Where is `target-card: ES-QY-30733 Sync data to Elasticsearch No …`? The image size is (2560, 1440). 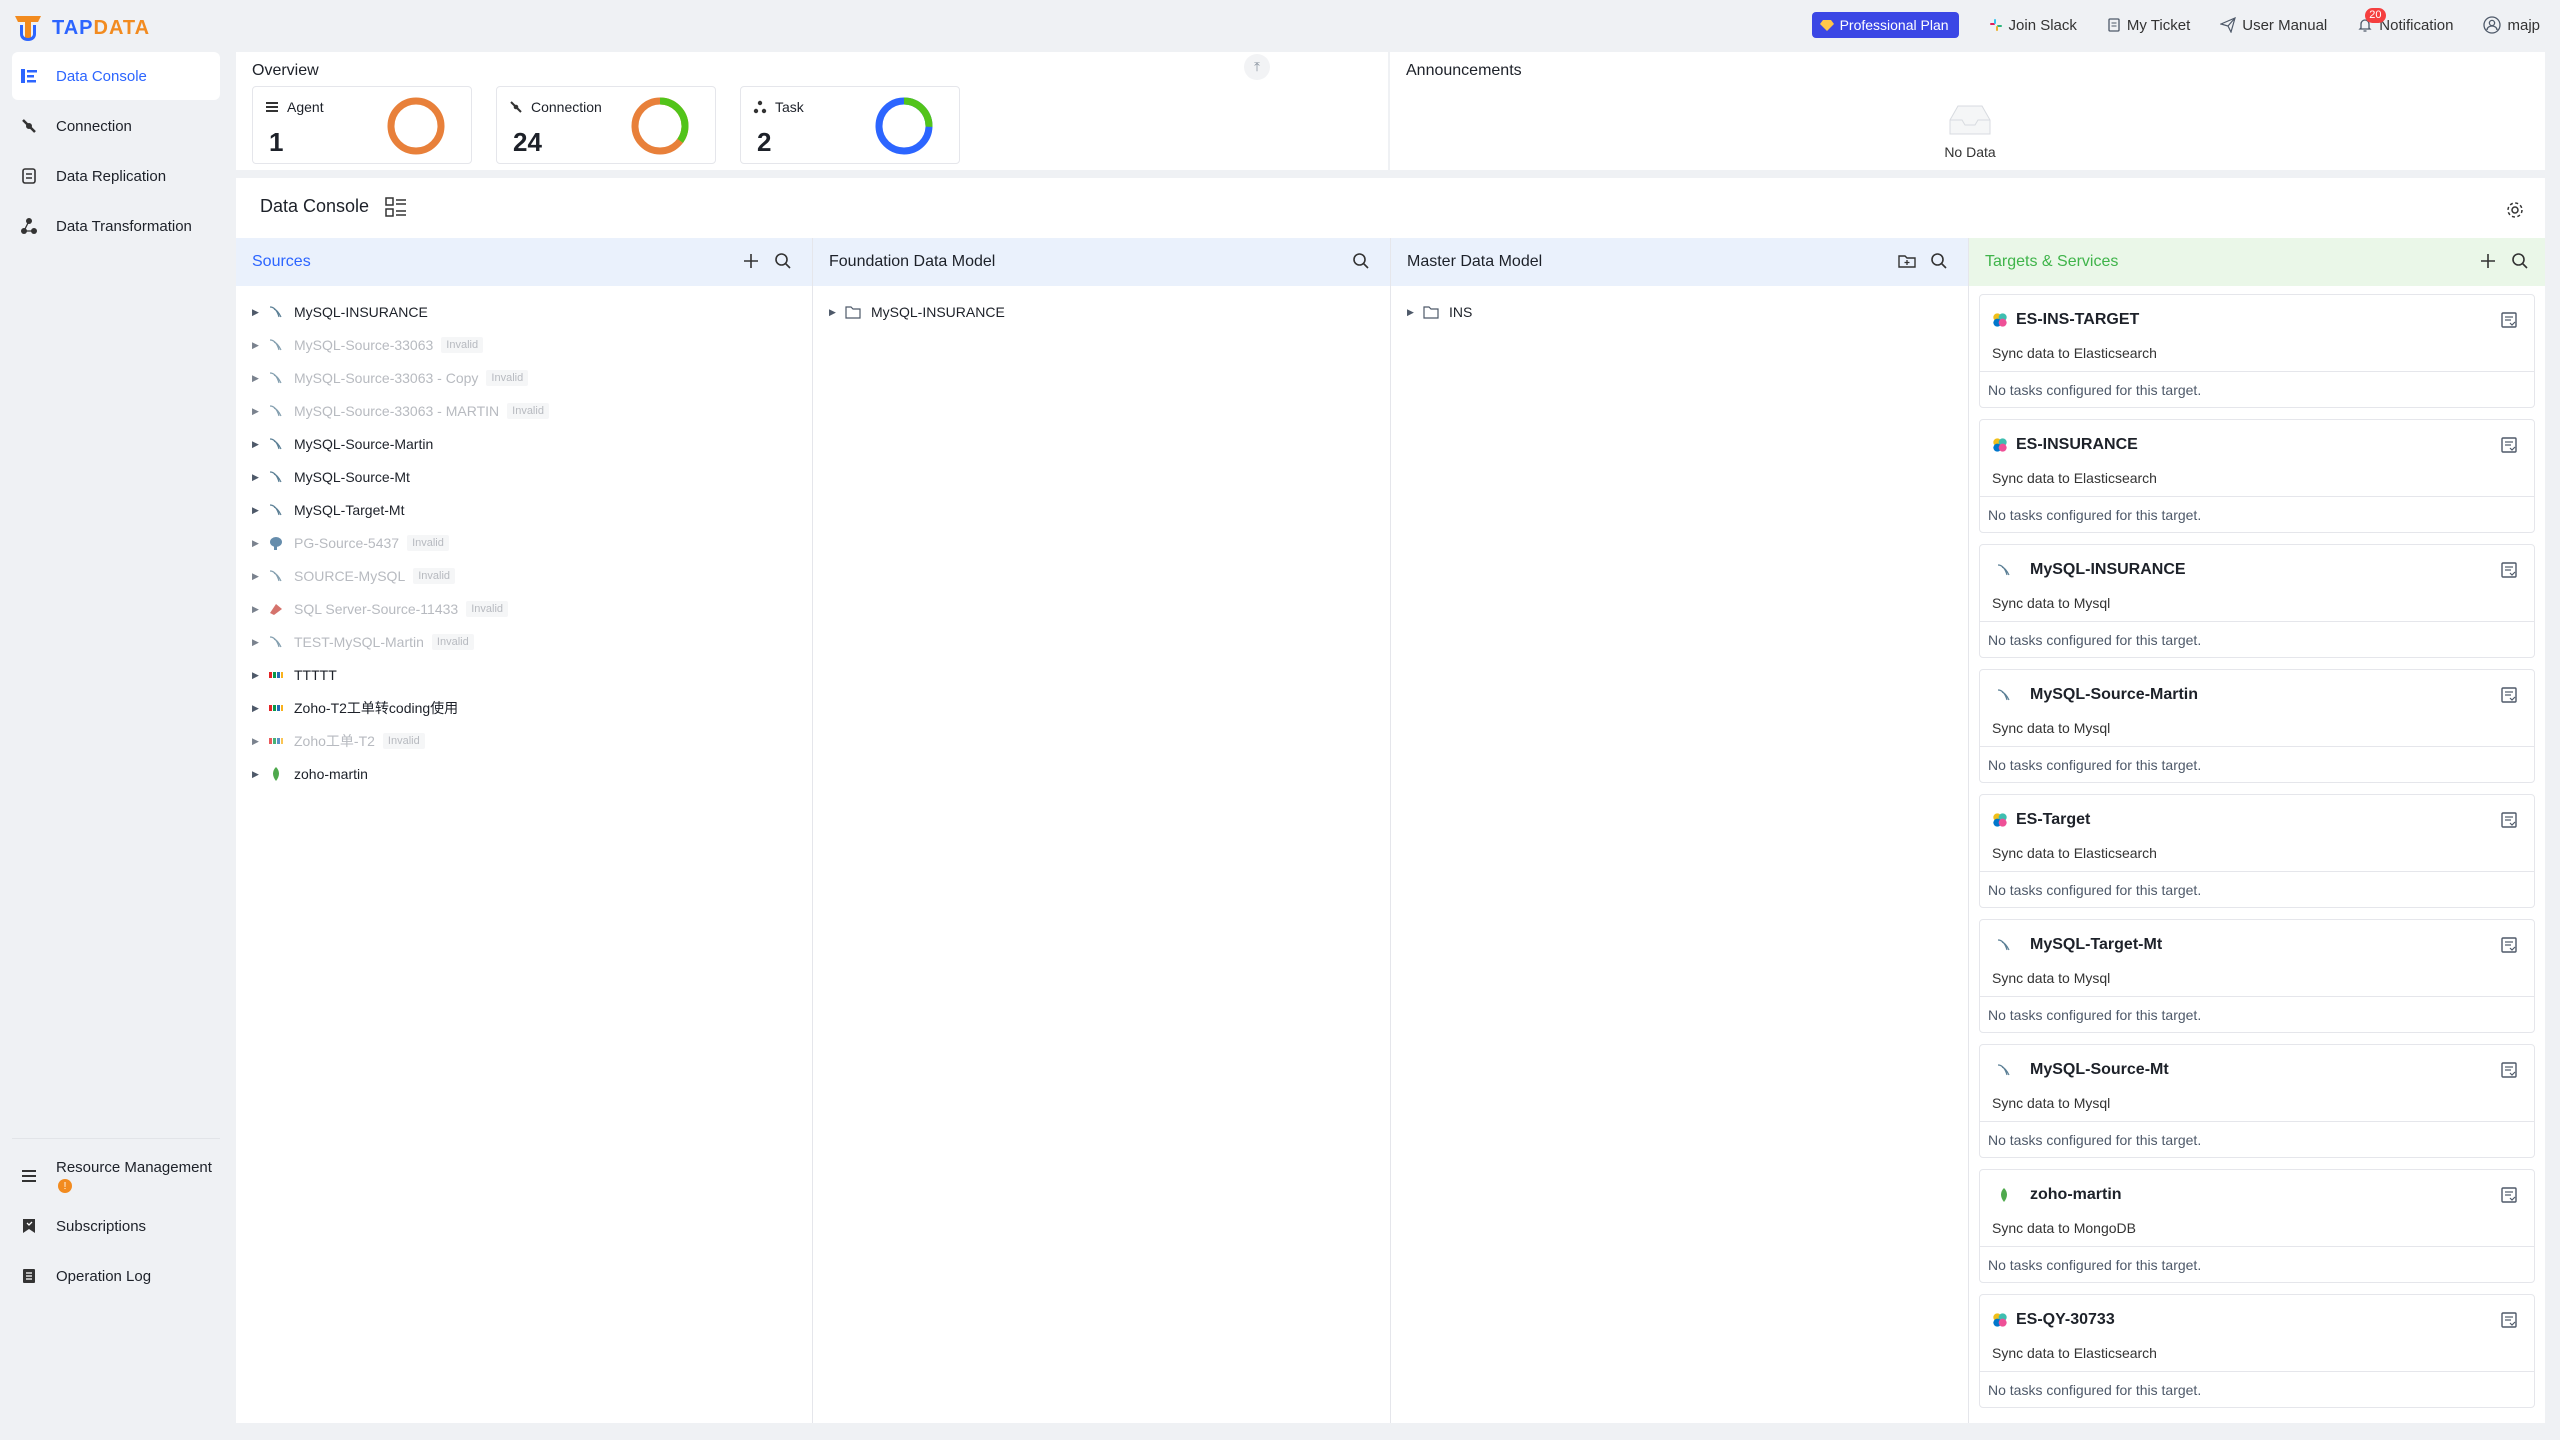
target-card: ES-QY-30733 Sync data to Elasticsearch No … is located at coordinates (2257, 1351).